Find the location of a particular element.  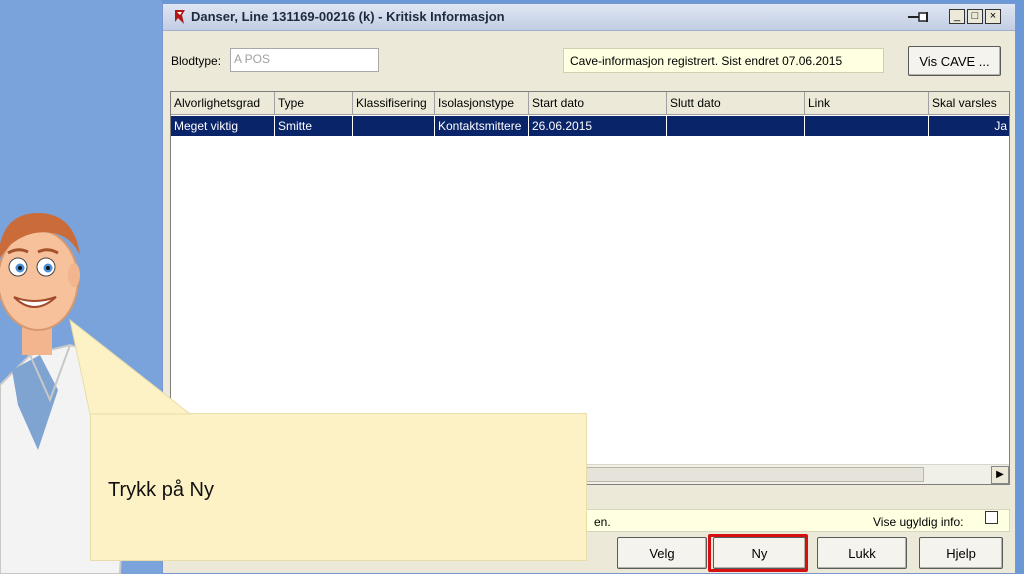

select-button: Velg is located at coordinates (662, 553).